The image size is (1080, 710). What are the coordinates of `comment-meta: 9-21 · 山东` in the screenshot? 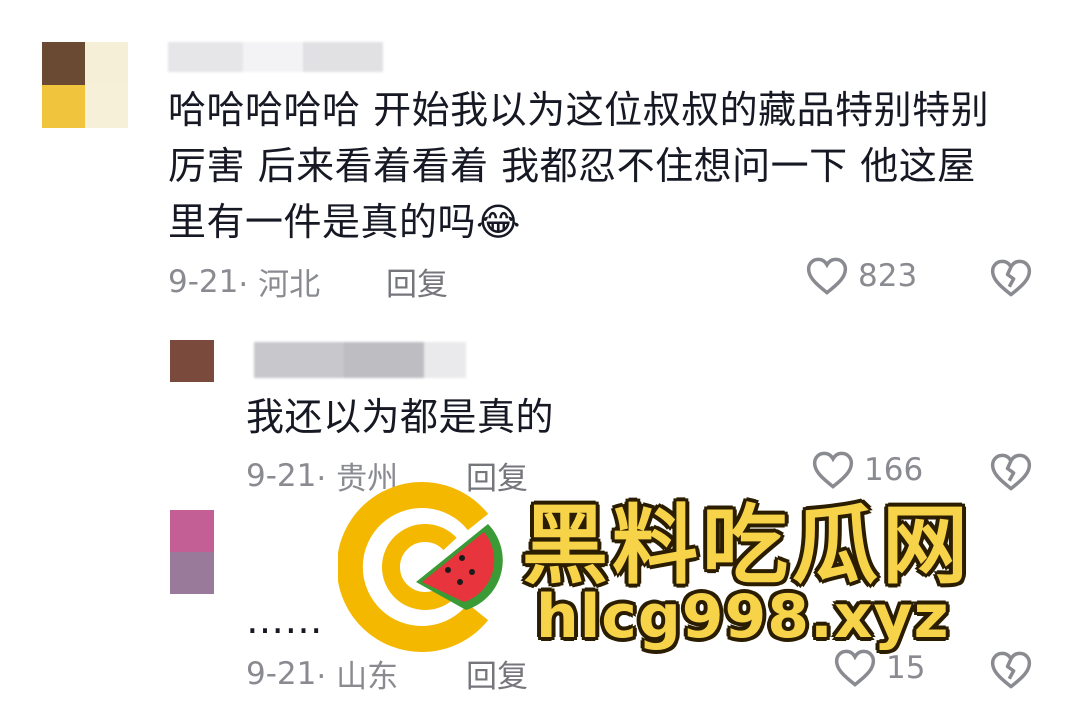 It's located at (322, 673).